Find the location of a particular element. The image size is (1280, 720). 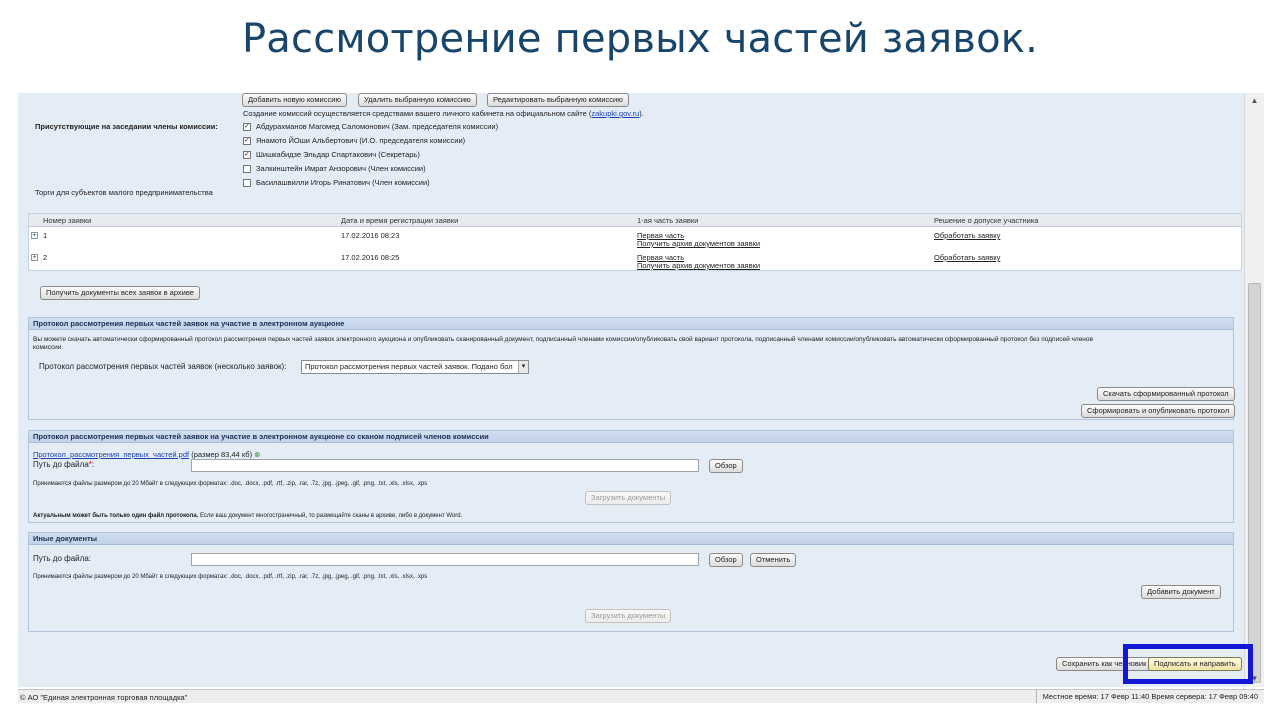

scan-path-label: Путь до файла*: is located at coordinates (63, 464).